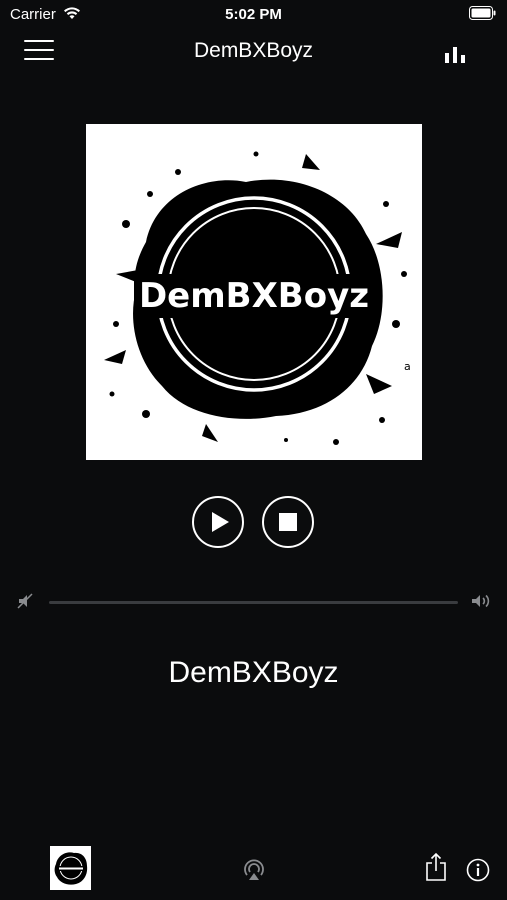  I want to click on volume-row, so click(253, 602).